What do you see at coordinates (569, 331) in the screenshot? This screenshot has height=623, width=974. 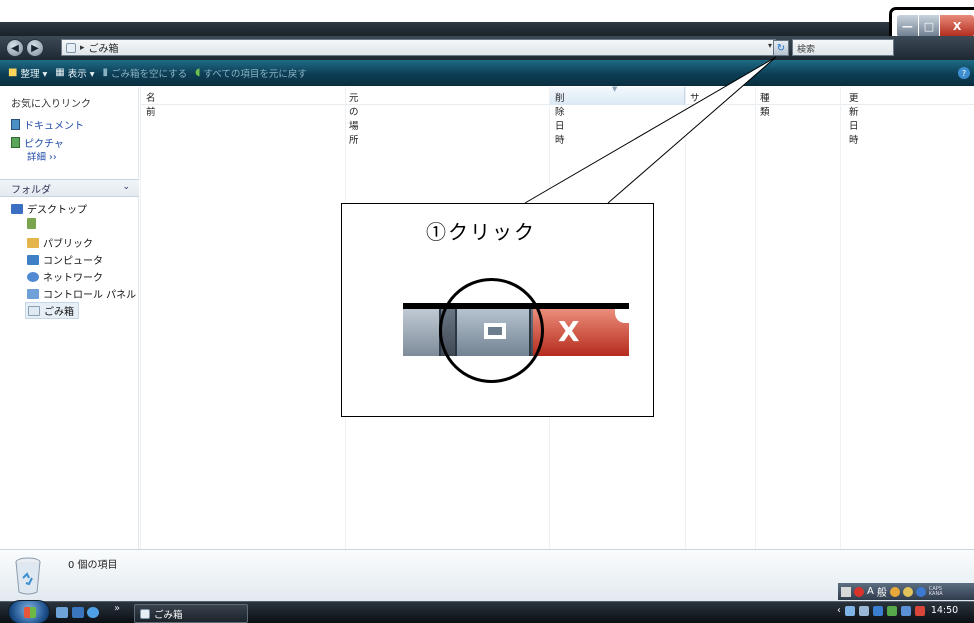 I see `close-icon: X` at bounding box center [569, 331].